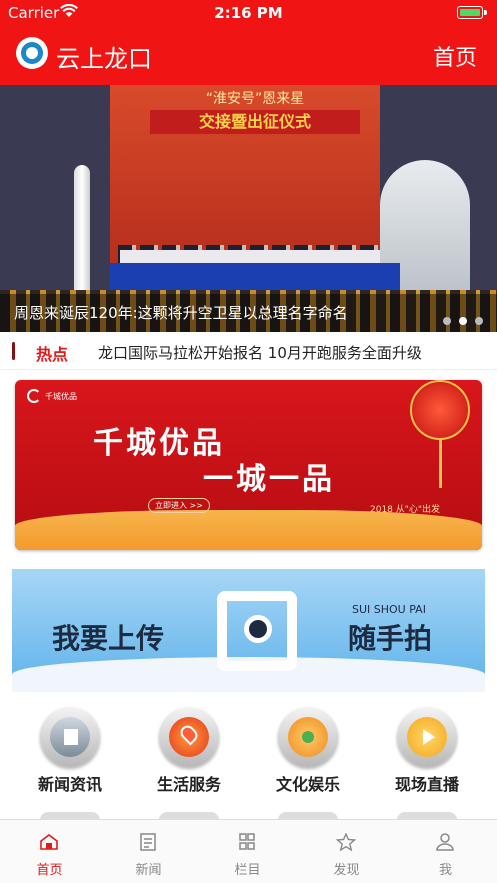 The height and width of the screenshot is (883, 497). I want to click on promo-enter-button: 立即进入 >>, so click(179, 505).